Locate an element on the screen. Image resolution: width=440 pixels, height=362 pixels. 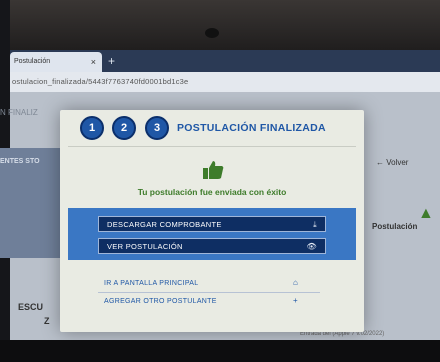
view-application-button: VER POSTULACIÓN 👁 is located at coordinates (212, 246).